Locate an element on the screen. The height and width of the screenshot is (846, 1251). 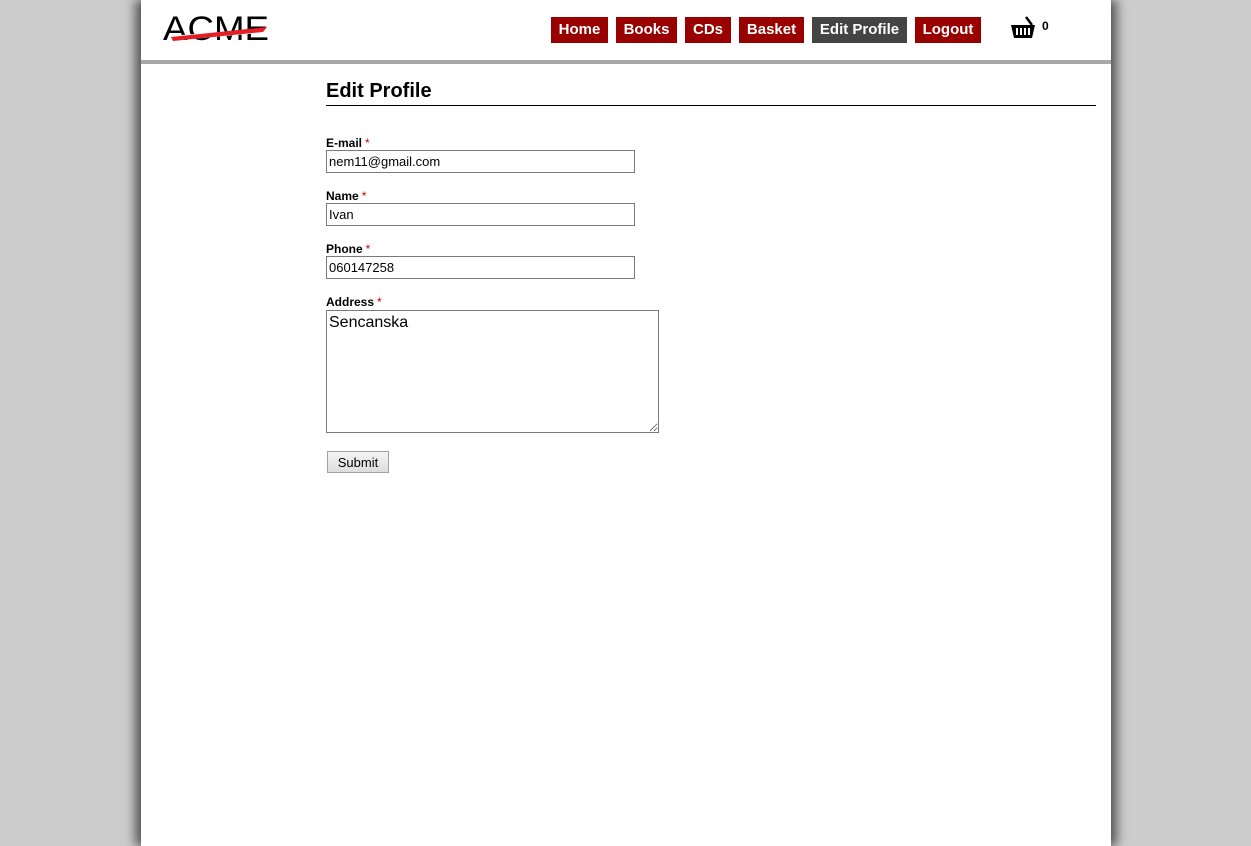
logo-wordmark: ACME is located at coordinates (216, 28).